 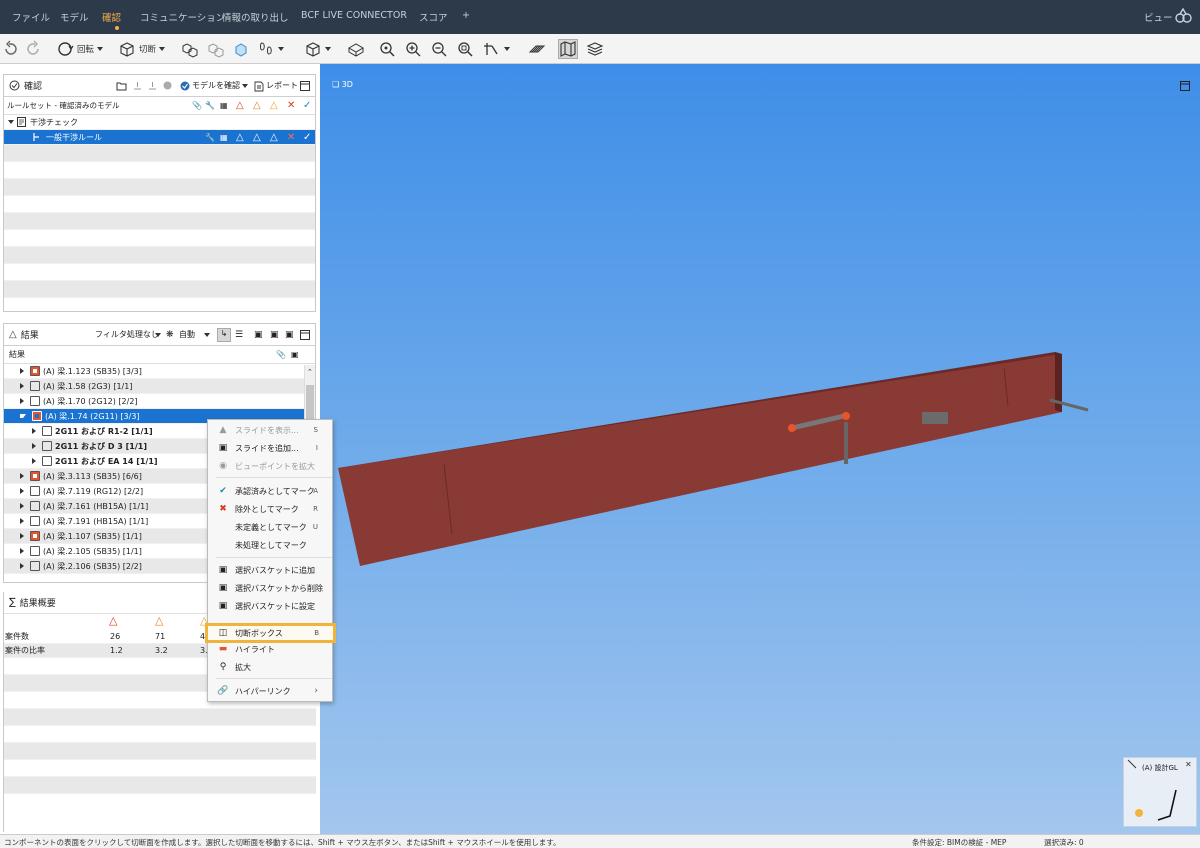 What do you see at coordinates (81, 49) in the screenshot?
I see `rotate-button: 回転` at bounding box center [81, 49].